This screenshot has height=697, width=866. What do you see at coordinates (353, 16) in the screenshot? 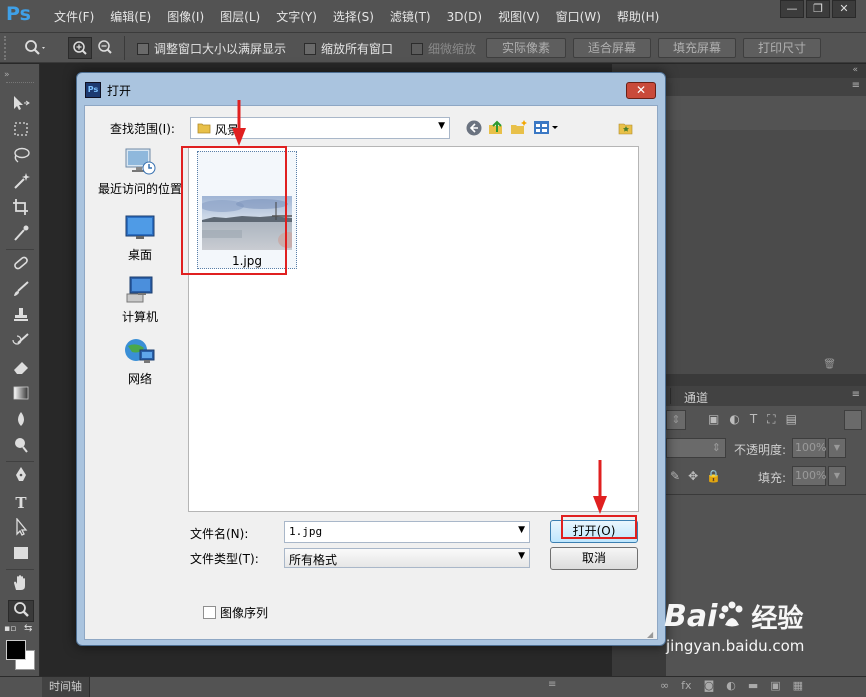
I see `menu-select: 选择(S)` at bounding box center [353, 16].